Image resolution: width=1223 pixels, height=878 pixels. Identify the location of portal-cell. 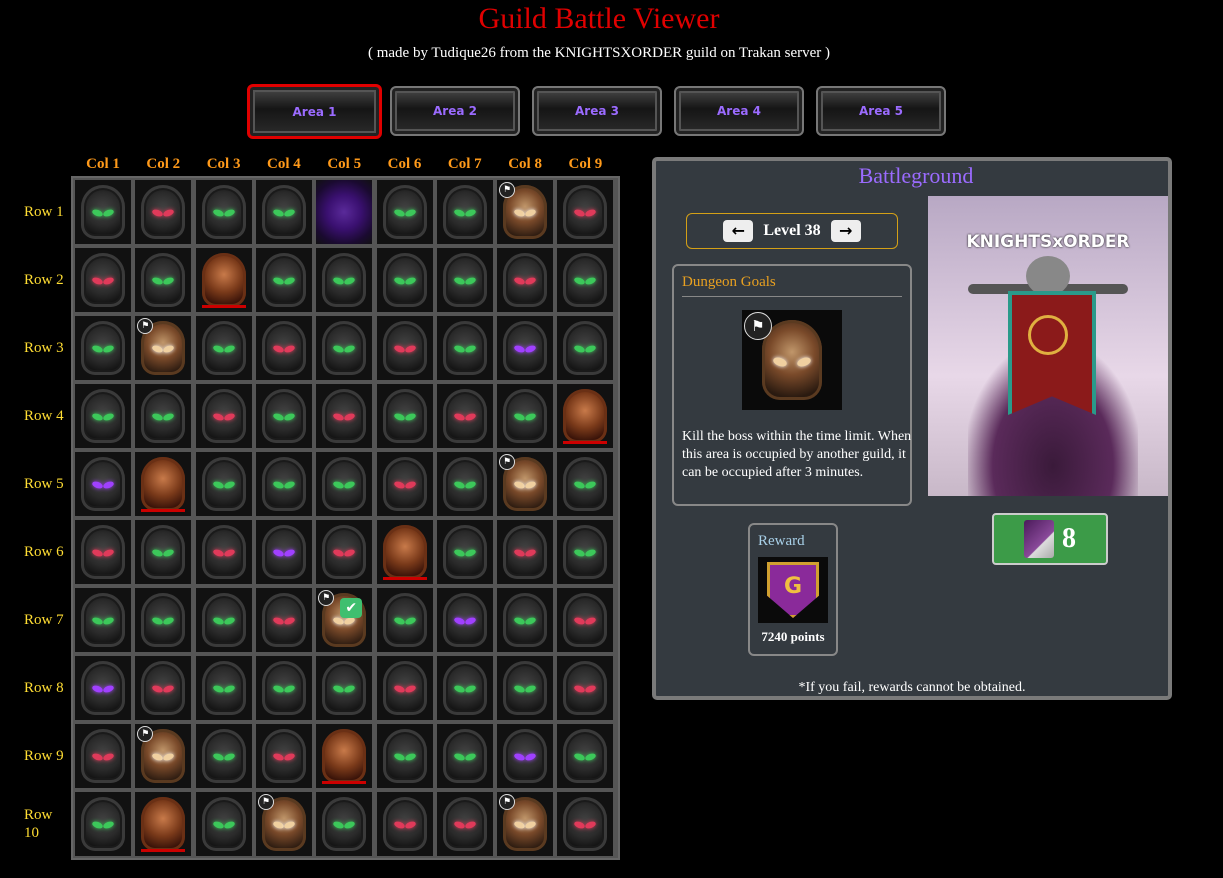
(344, 212).